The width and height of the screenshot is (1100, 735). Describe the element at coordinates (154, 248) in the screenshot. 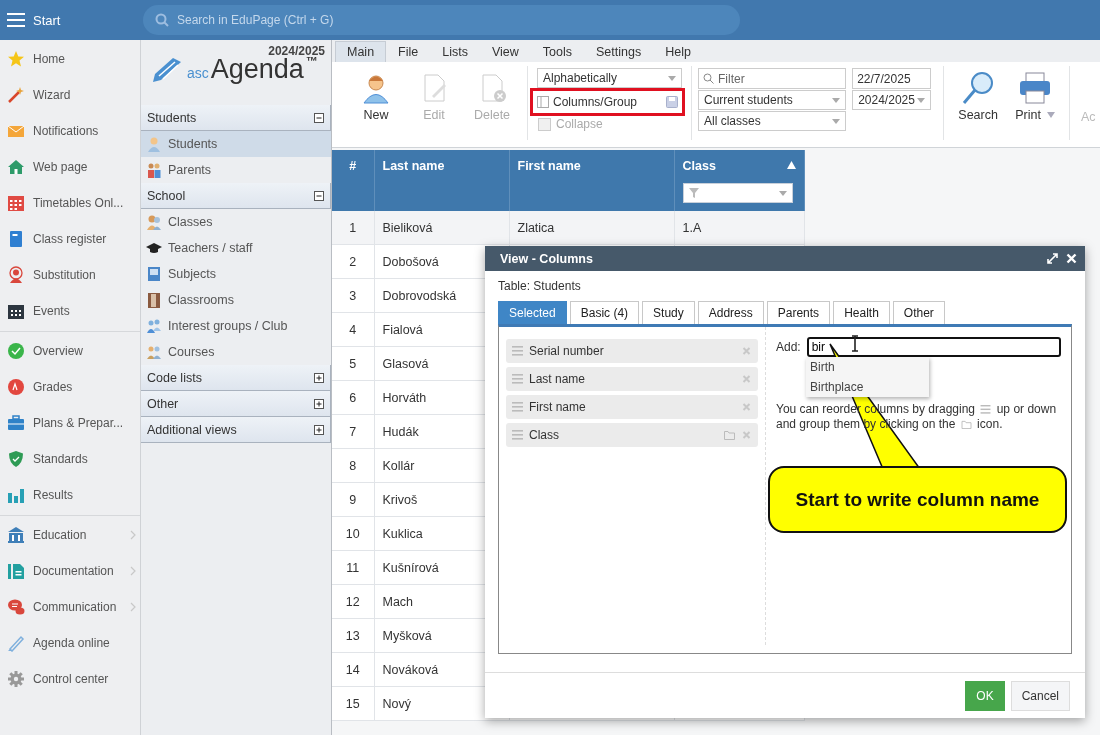

I see `graduation-cap-icon` at that location.